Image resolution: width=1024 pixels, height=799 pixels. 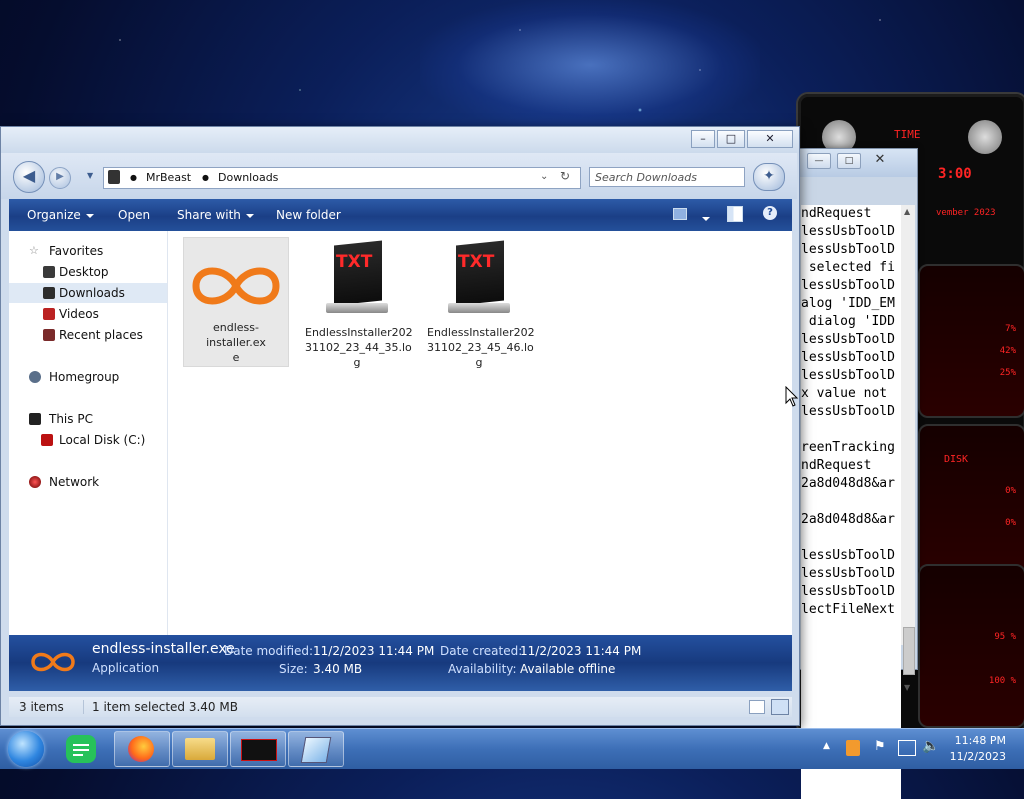 What do you see at coordinates (880, 746) in the screenshot?
I see `action-center-flag-icon: ⚑` at bounding box center [880, 746].